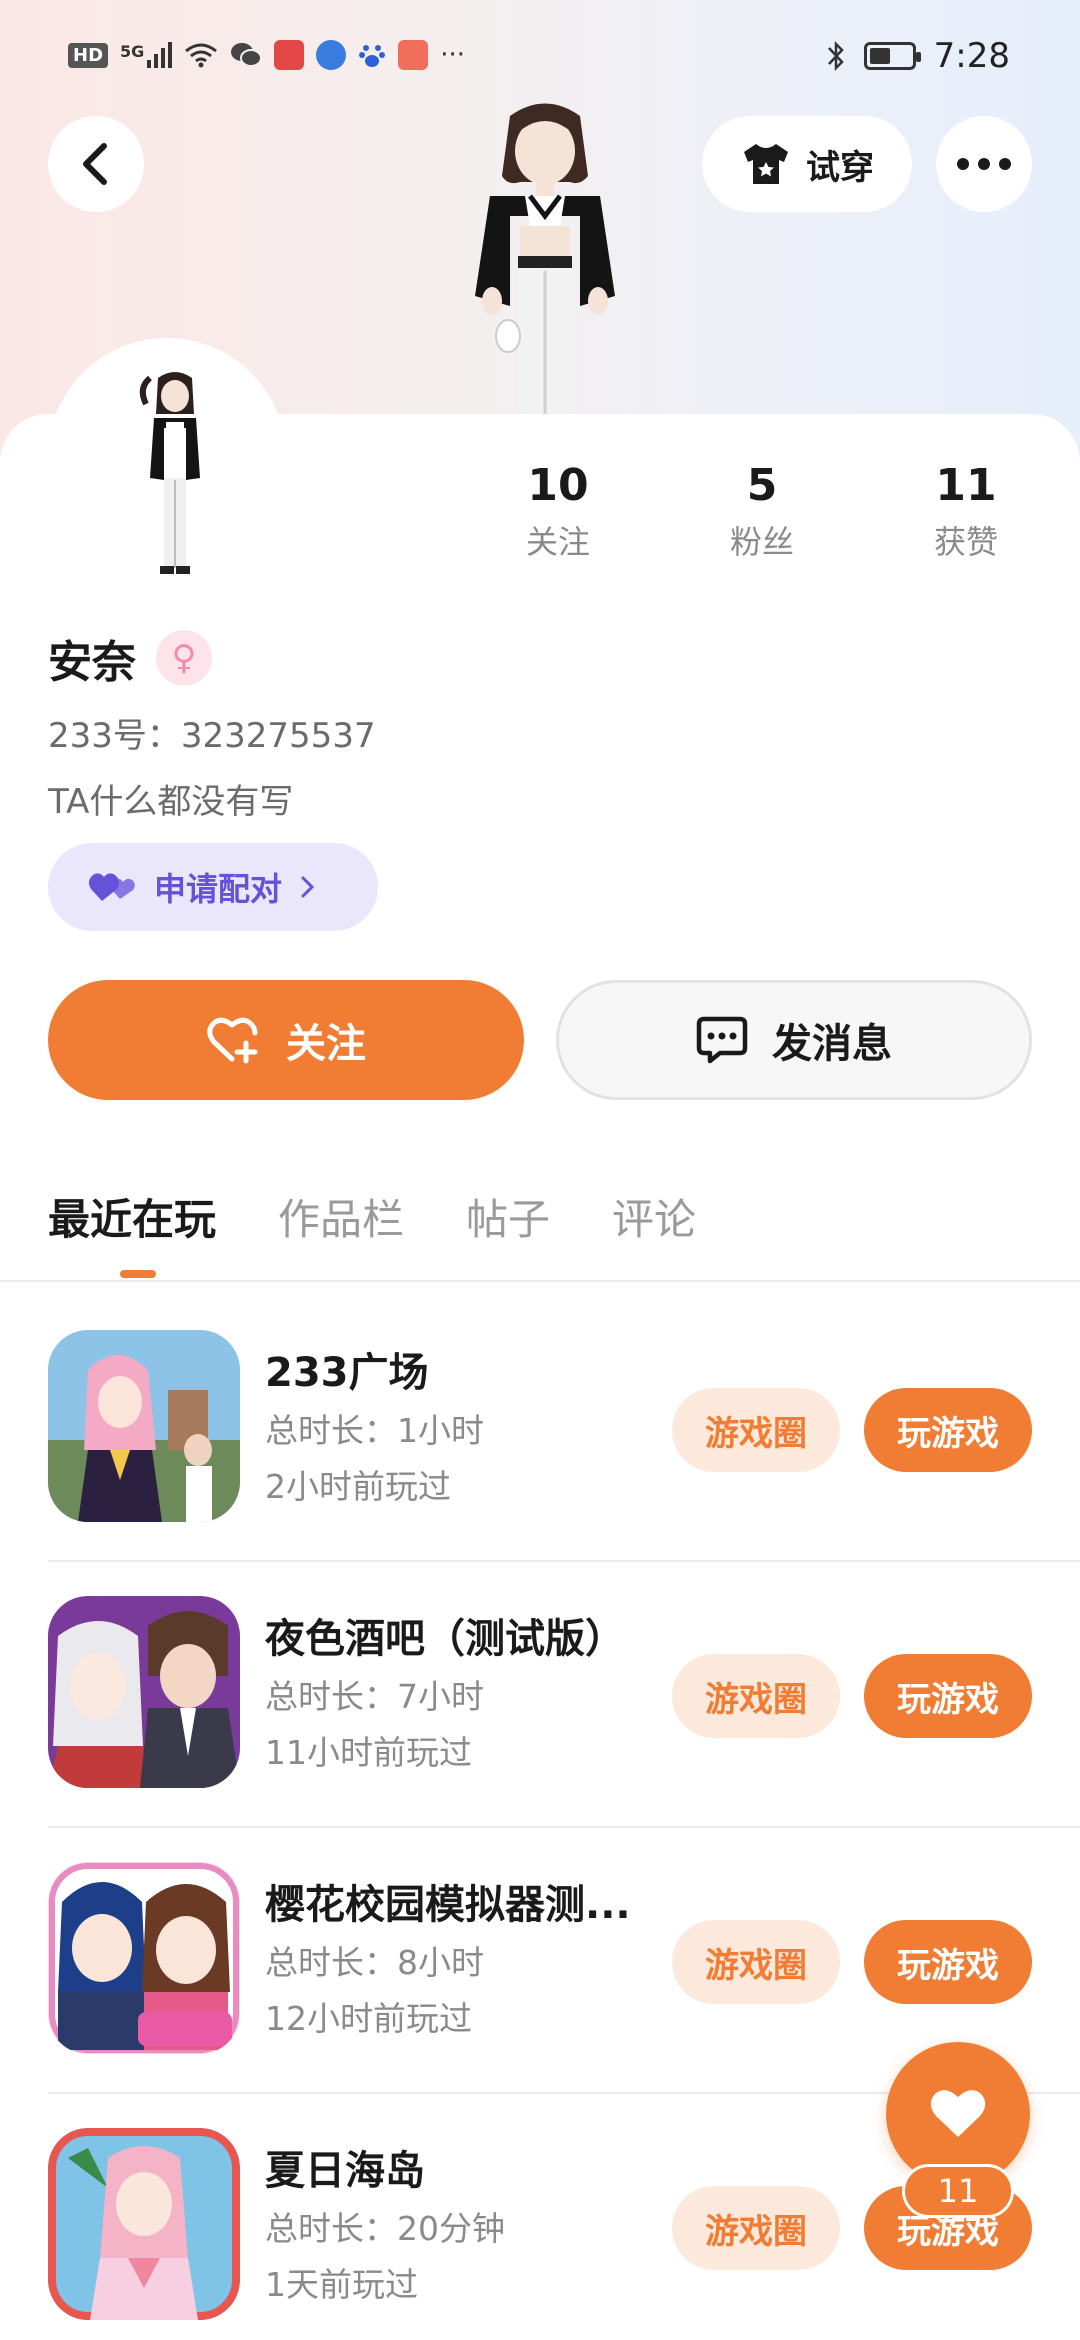  I want to click on stat-followers: 5 粉丝, so click(762, 511).